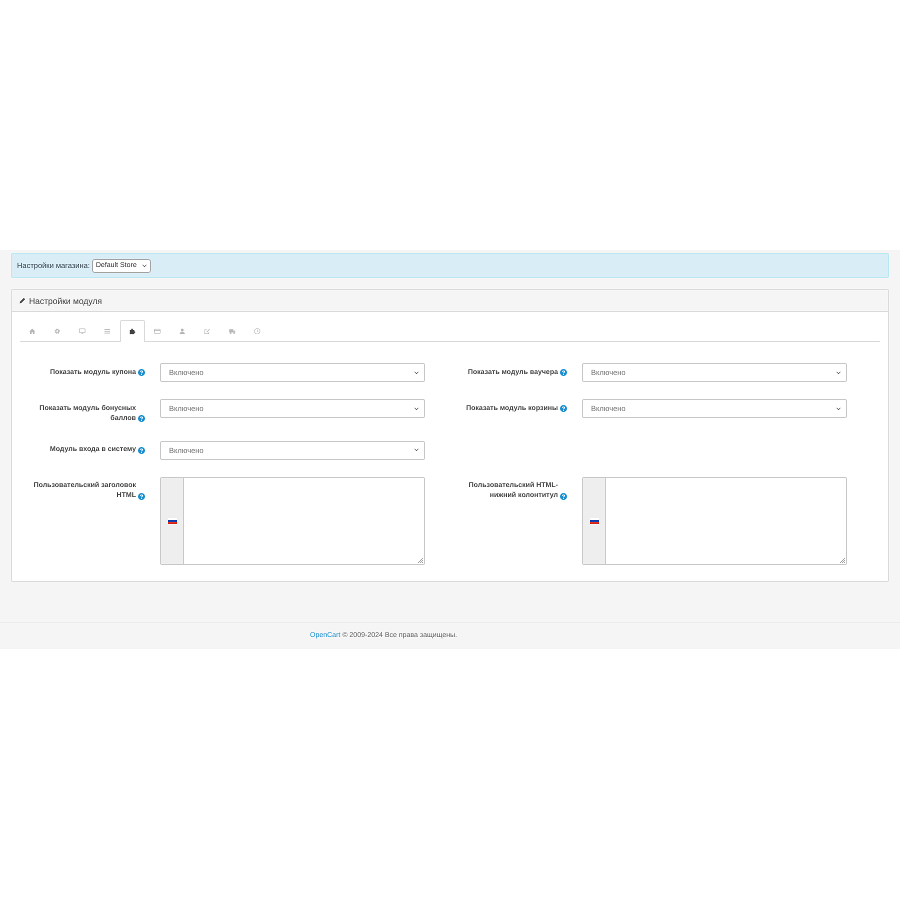  Describe the element at coordinates (182, 331) in the screenshot. I see `user-icon` at that location.